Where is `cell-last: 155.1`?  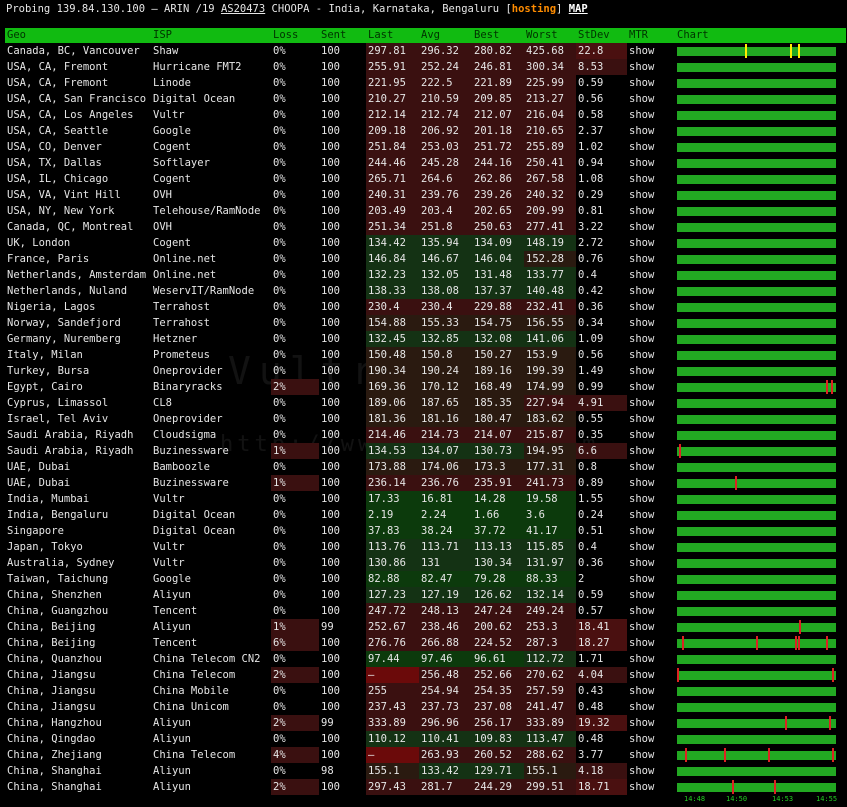 cell-last: 155.1 is located at coordinates (392, 771).